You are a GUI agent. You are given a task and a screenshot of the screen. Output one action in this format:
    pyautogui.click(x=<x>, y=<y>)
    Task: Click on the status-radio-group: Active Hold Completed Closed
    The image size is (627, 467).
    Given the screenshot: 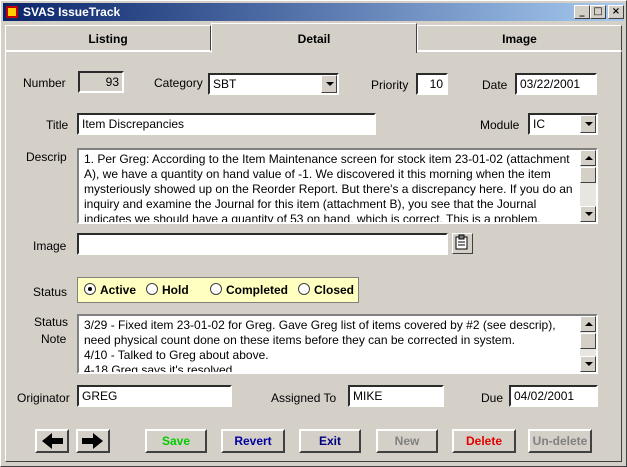 What is the action you would take?
    pyautogui.click(x=218, y=290)
    